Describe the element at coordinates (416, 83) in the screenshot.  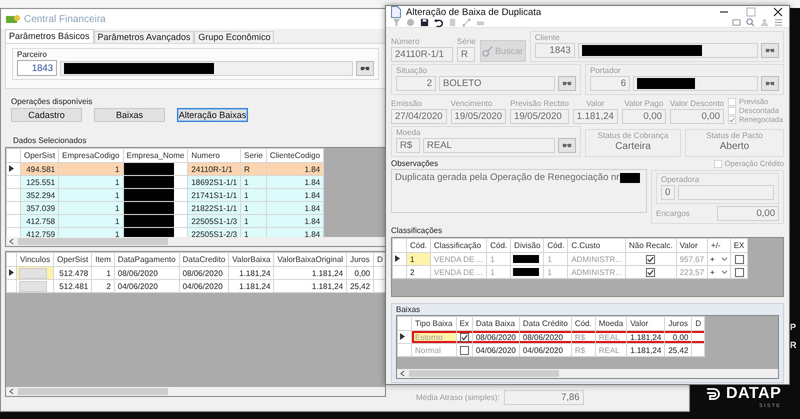
I see `situation-code-field: 2` at that location.